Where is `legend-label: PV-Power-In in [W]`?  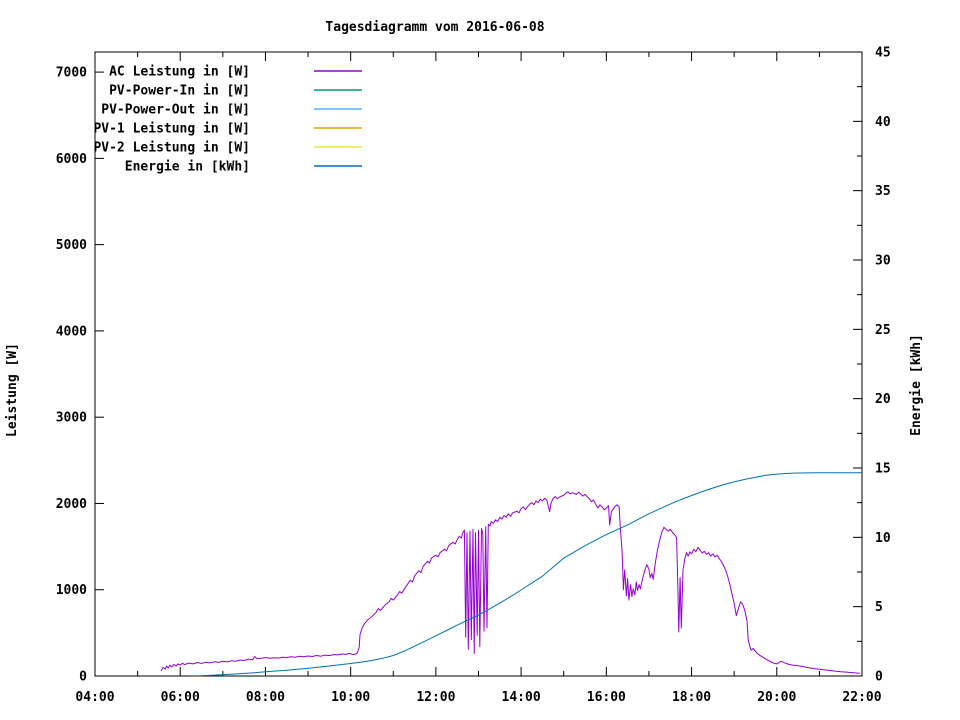
legend-label: PV-Power-In in [W] is located at coordinates (179, 91).